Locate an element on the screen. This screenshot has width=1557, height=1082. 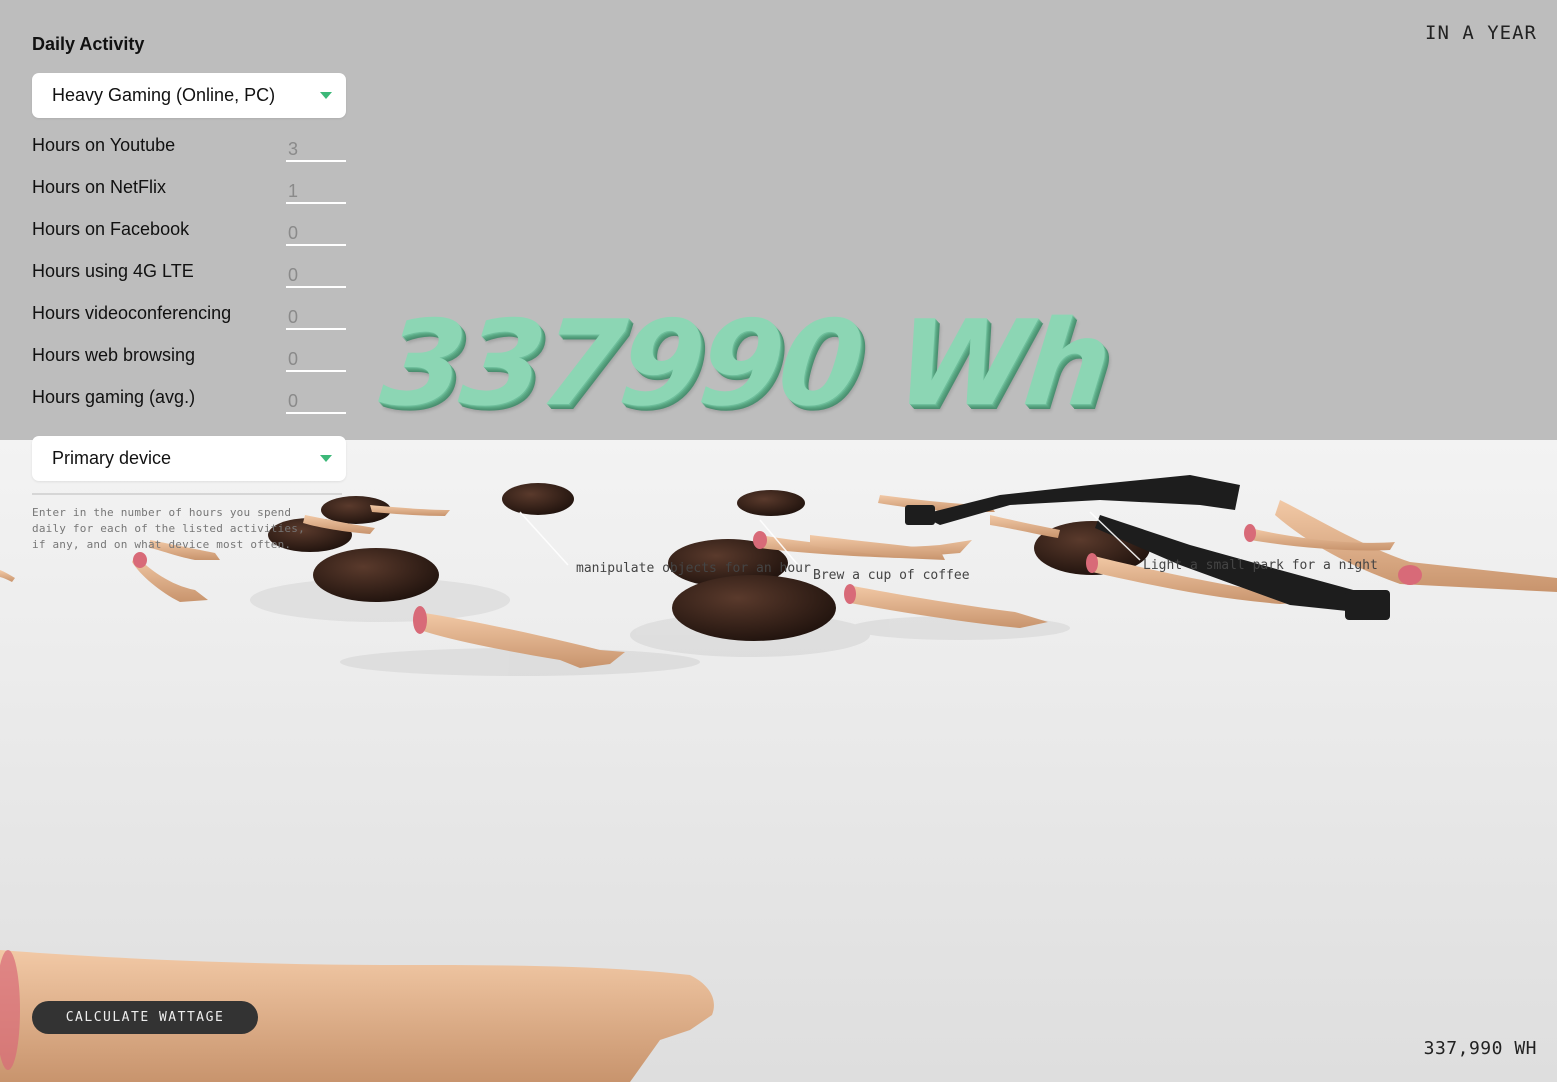
calculate-wattage-button: CALCULATE WATTAGE is located at coordinates (145, 1017).